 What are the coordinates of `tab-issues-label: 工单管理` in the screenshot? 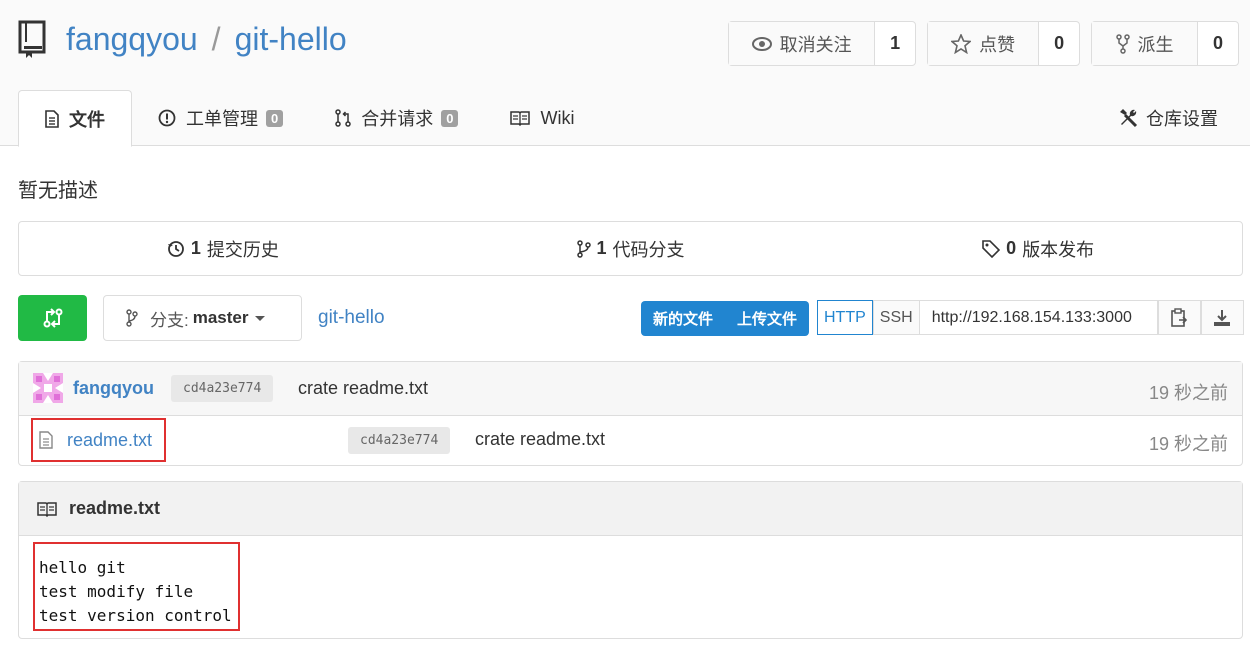 It's located at (222, 119).